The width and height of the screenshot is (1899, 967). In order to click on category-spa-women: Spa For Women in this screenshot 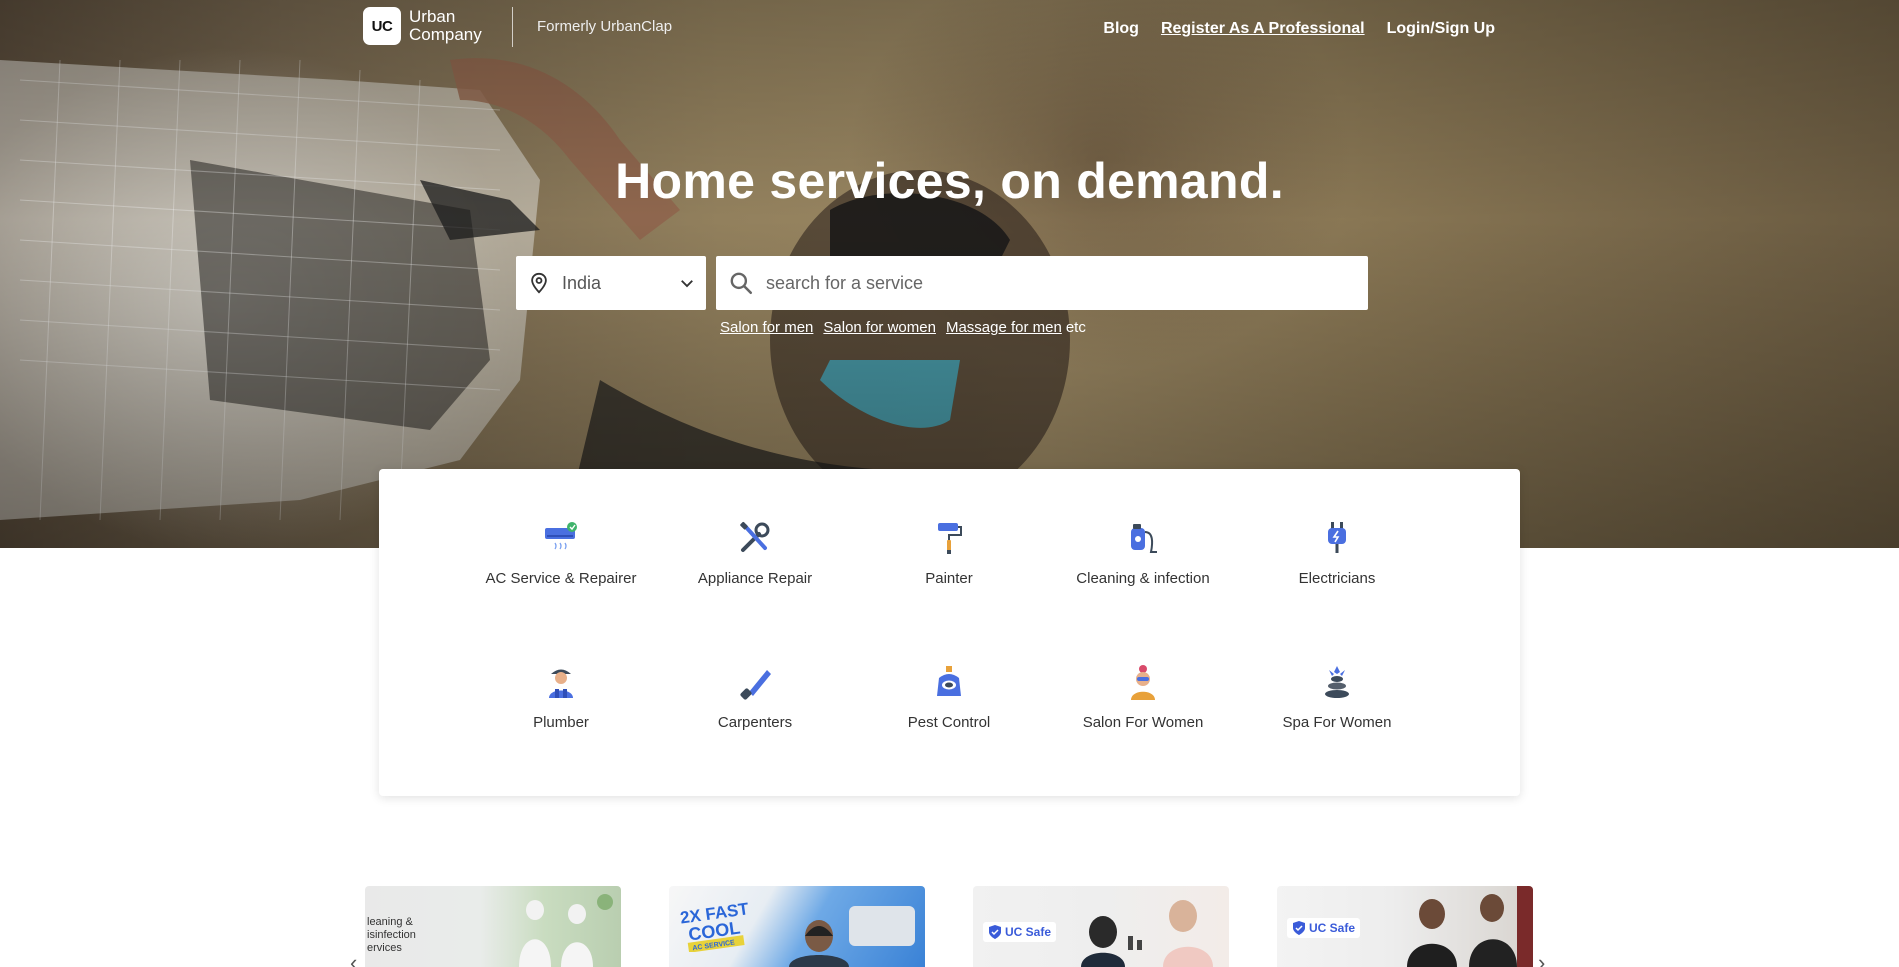, I will do `click(1337, 696)`.